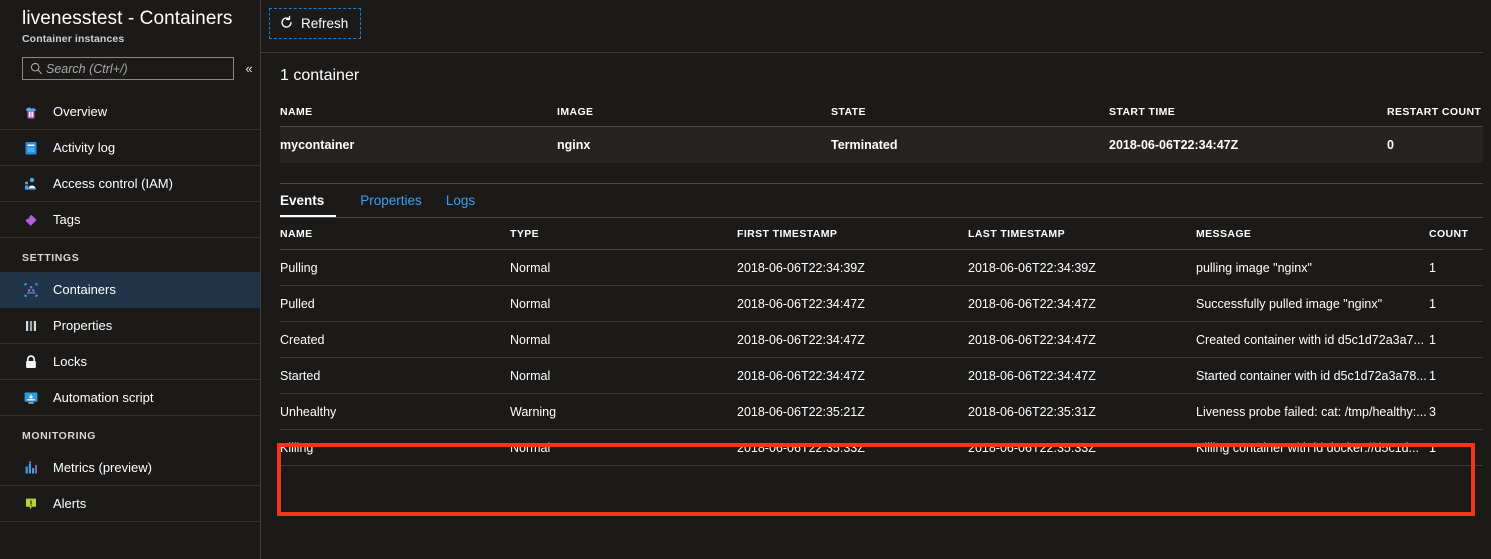 The height and width of the screenshot is (559, 1491). Describe the element at coordinates (73, 39) in the screenshot. I see `page-subtitle: Container instances` at that location.